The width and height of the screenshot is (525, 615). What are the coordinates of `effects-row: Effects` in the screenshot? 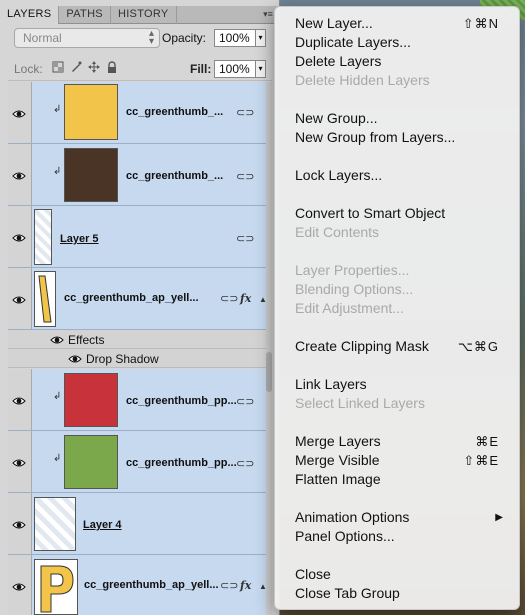 It's located at (140, 339).